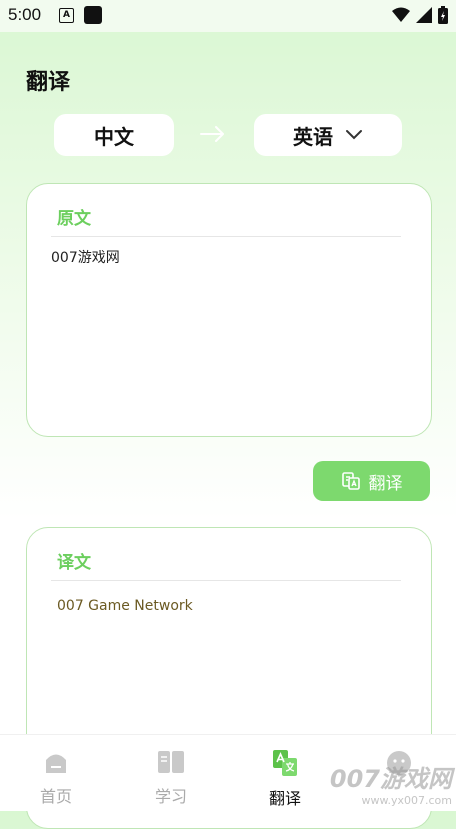  Describe the element at coordinates (48, 82) in the screenshot. I see `page-title: 翻译` at that location.